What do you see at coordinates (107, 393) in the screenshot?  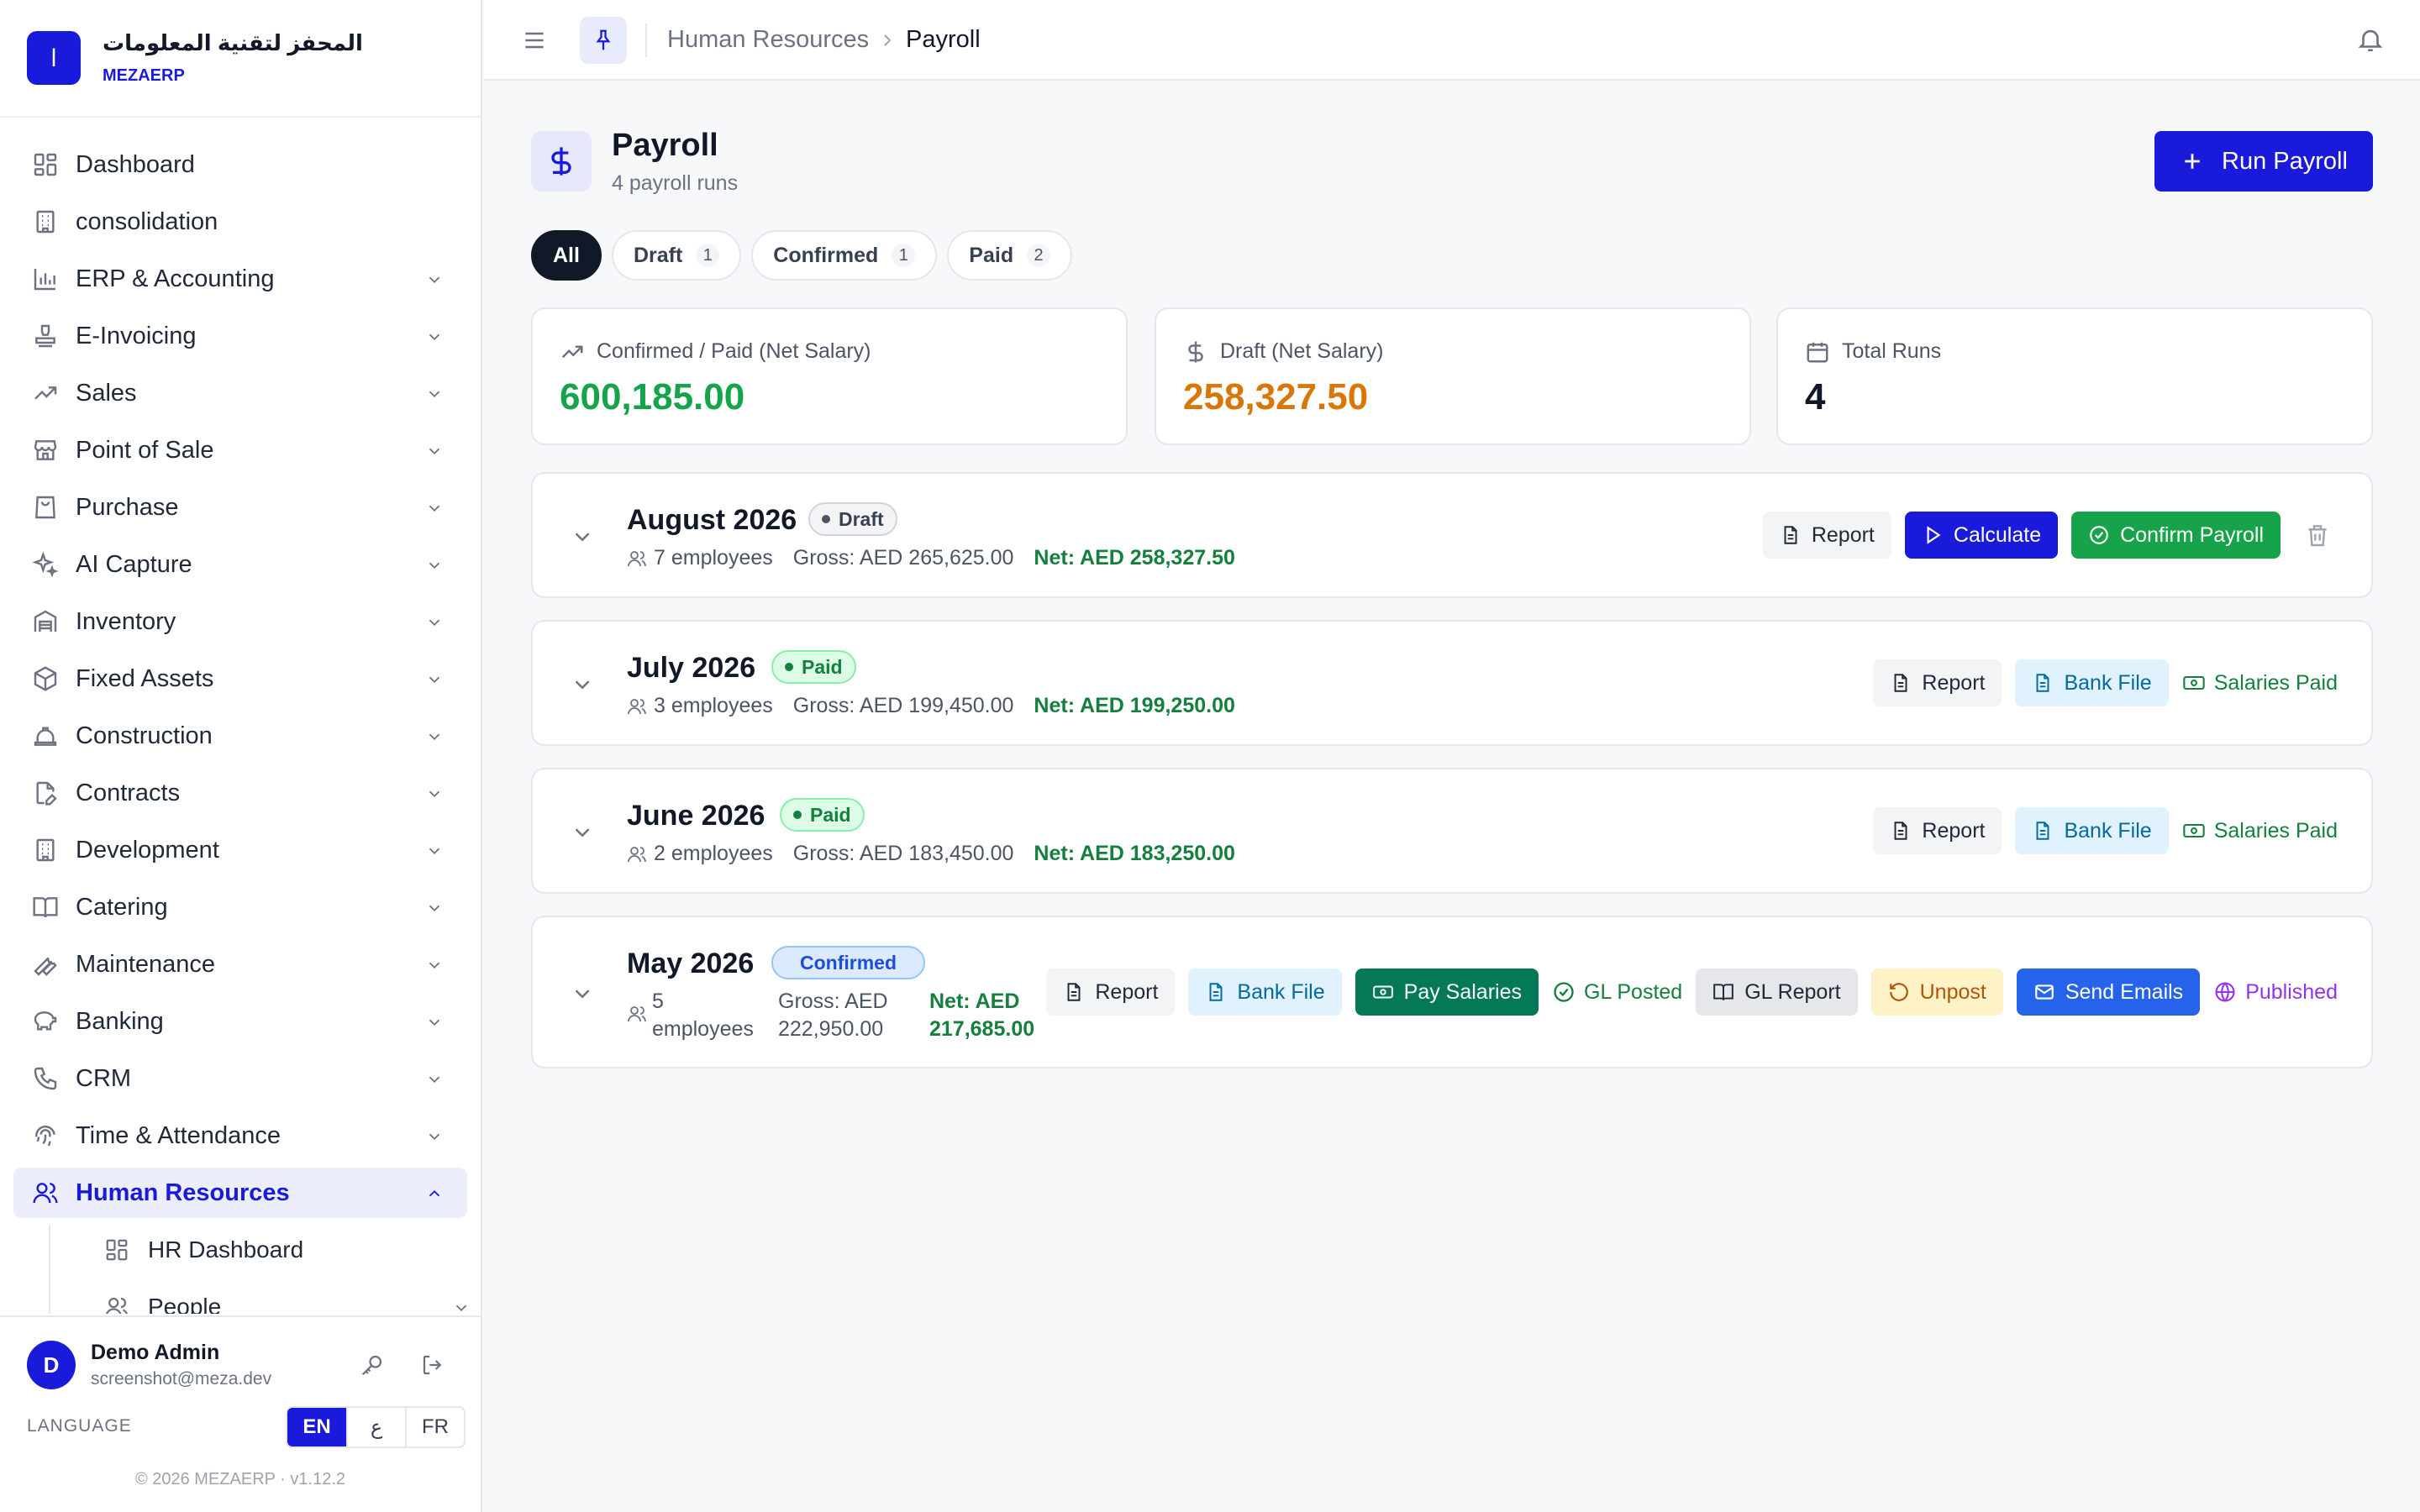 I see `sidebar-item-label: Sales` at bounding box center [107, 393].